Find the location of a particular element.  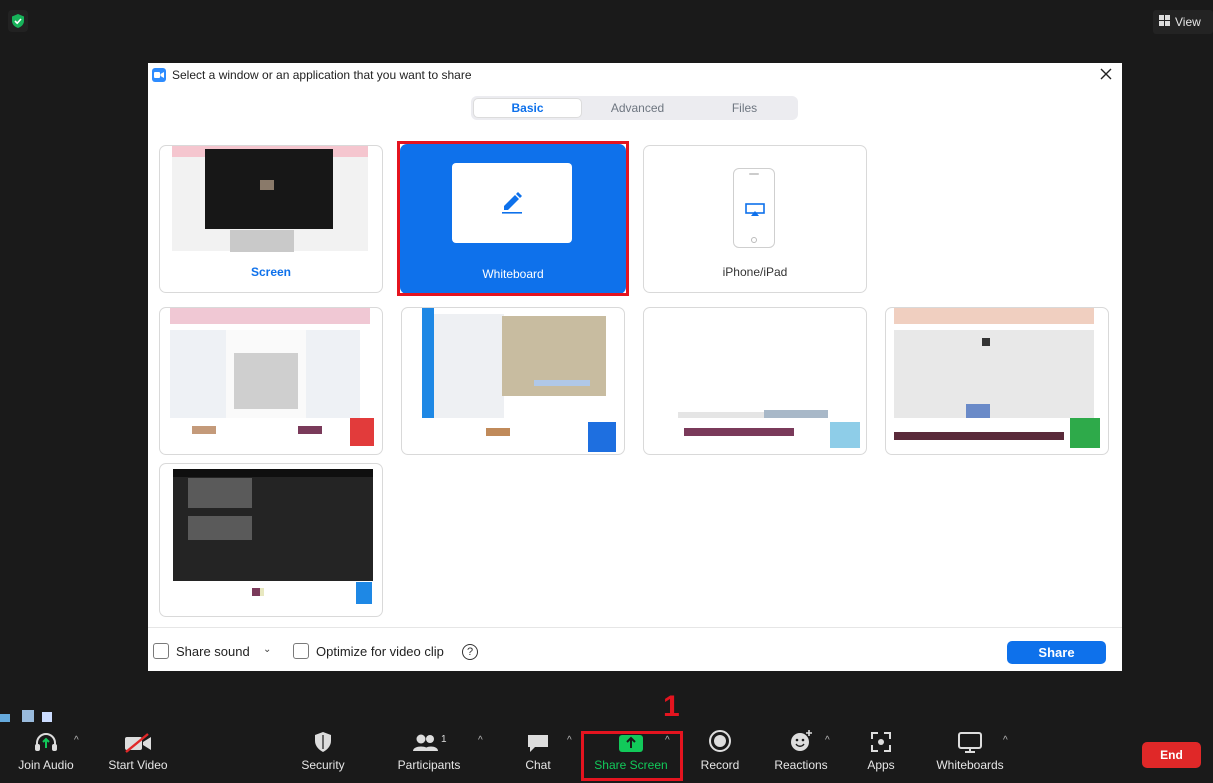

join-audio-button: Join Audio is located at coordinates (46, 755).